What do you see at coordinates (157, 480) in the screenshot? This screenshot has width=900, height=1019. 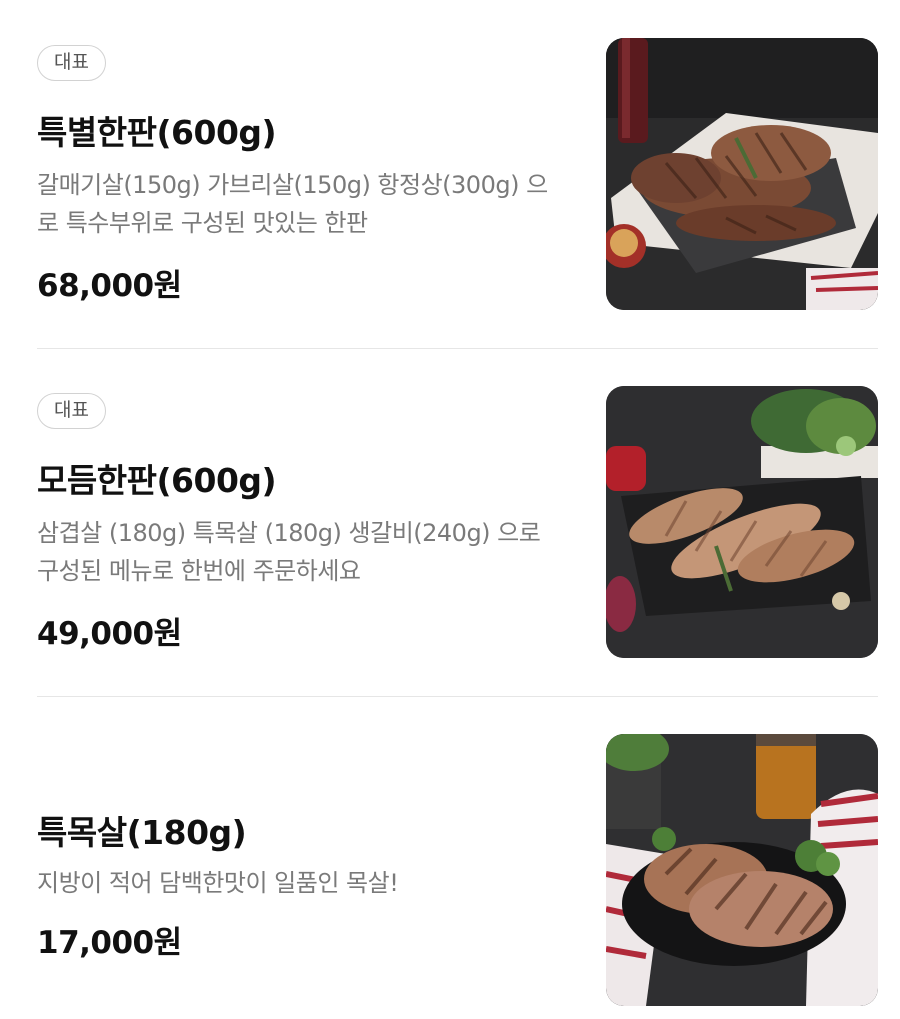 I see `menu-item-name: 모듬한판(600g)` at bounding box center [157, 480].